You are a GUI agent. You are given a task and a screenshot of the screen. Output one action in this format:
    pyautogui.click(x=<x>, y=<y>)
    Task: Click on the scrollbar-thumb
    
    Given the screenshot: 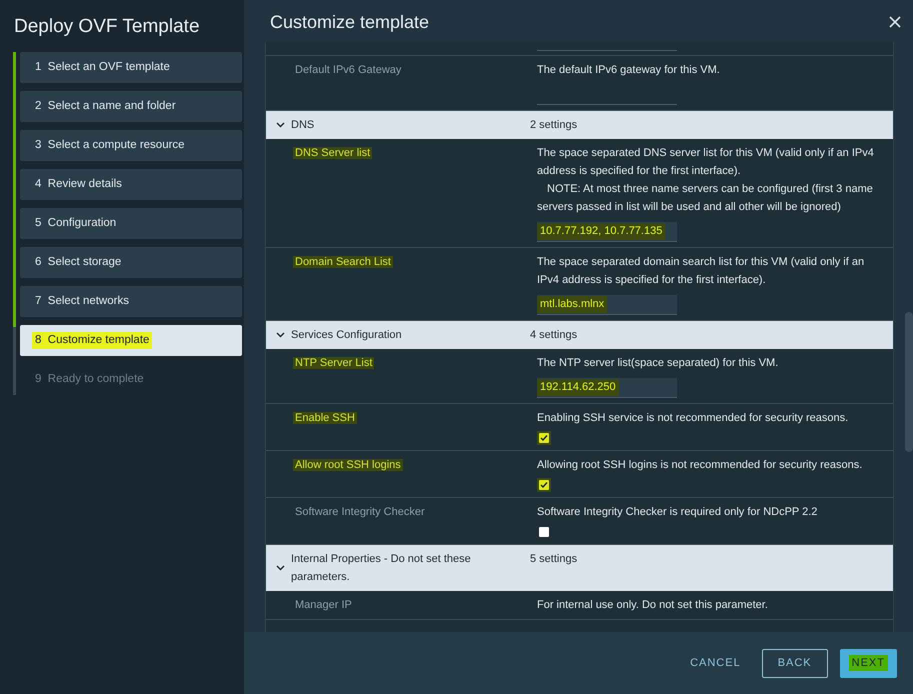 What is the action you would take?
    pyautogui.click(x=909, y=382)
    